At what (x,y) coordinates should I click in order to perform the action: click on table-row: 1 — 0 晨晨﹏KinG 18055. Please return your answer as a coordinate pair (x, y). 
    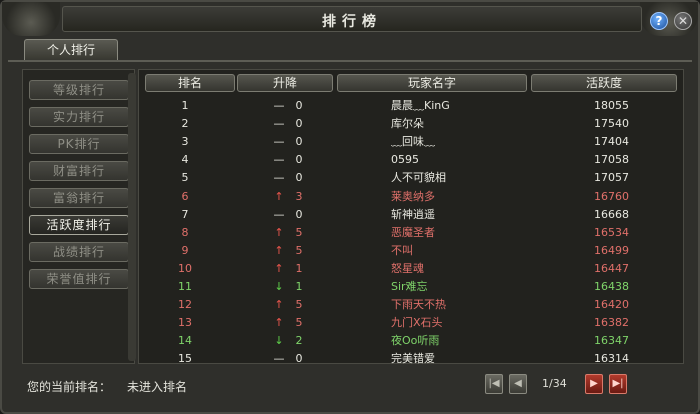
    Looking at the image, I should click on (412, 106).